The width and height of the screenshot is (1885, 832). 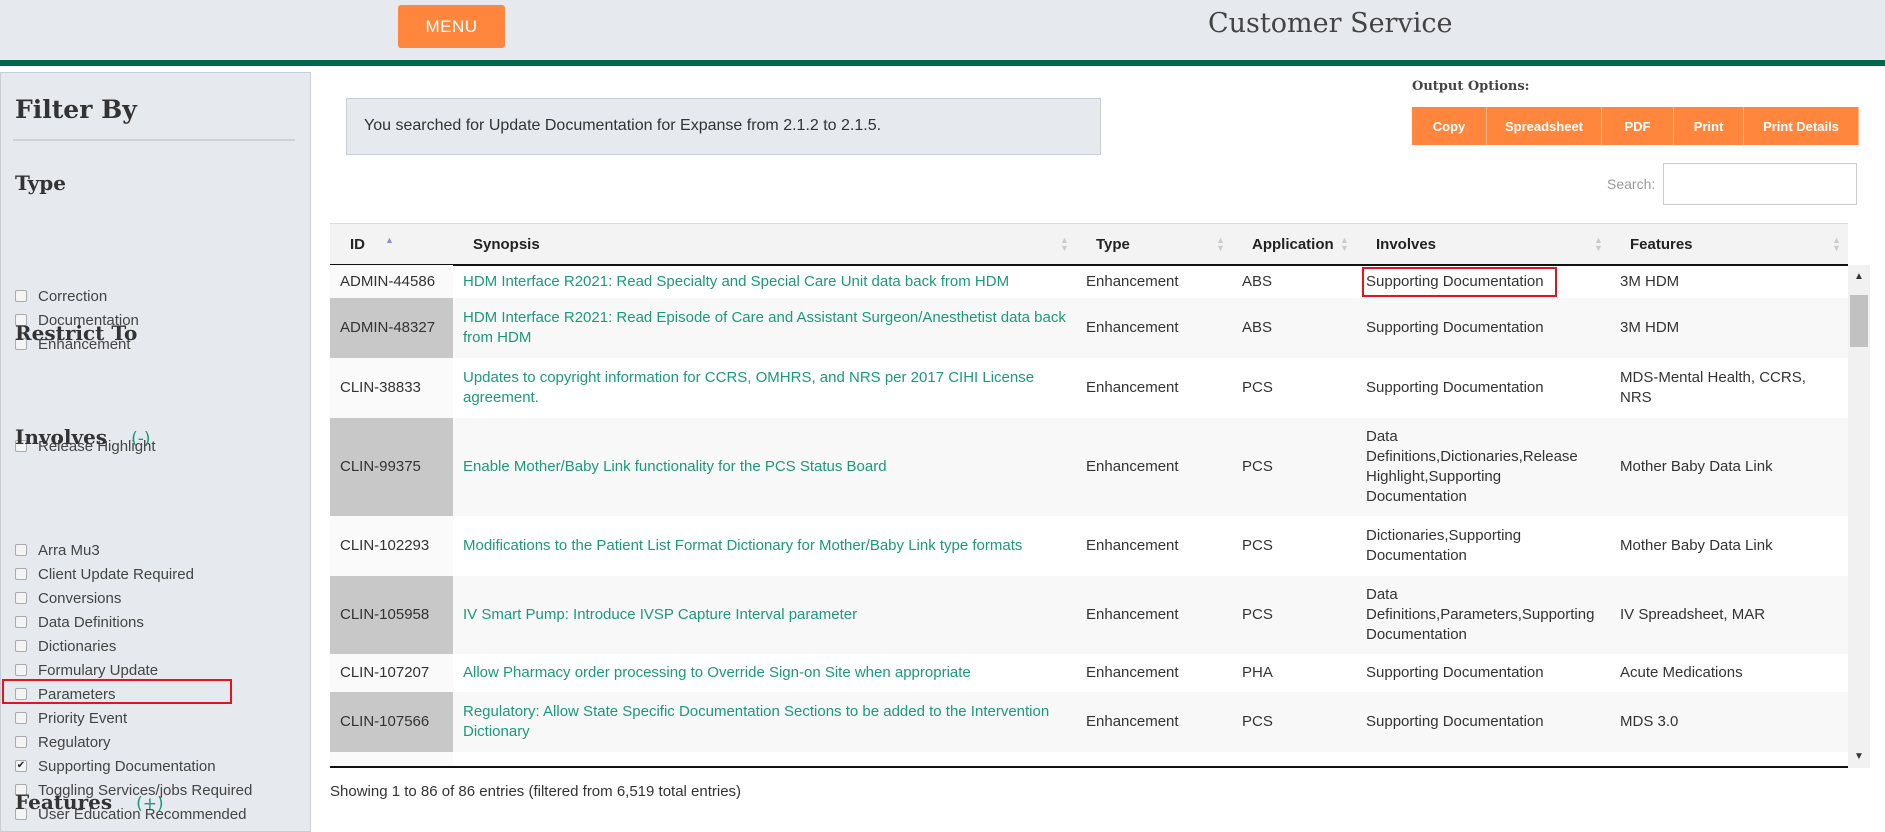 What do you see at coordinates (116, 574) in the screenshot?
I see `filter-option-label: Client Update Required` at bounding box center [116, 574].